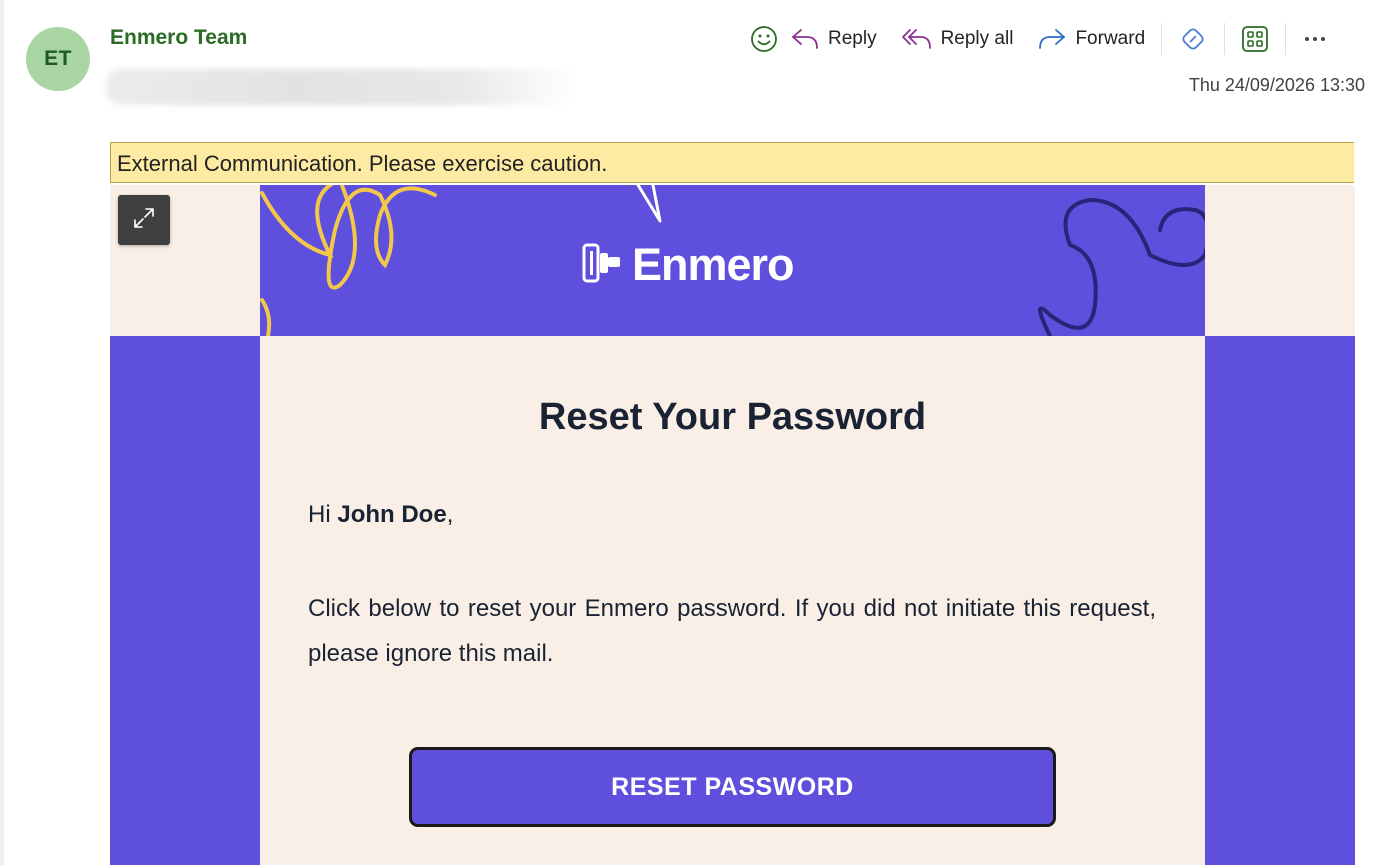  I want to click on reading-pane-edge, so click(2, 432).